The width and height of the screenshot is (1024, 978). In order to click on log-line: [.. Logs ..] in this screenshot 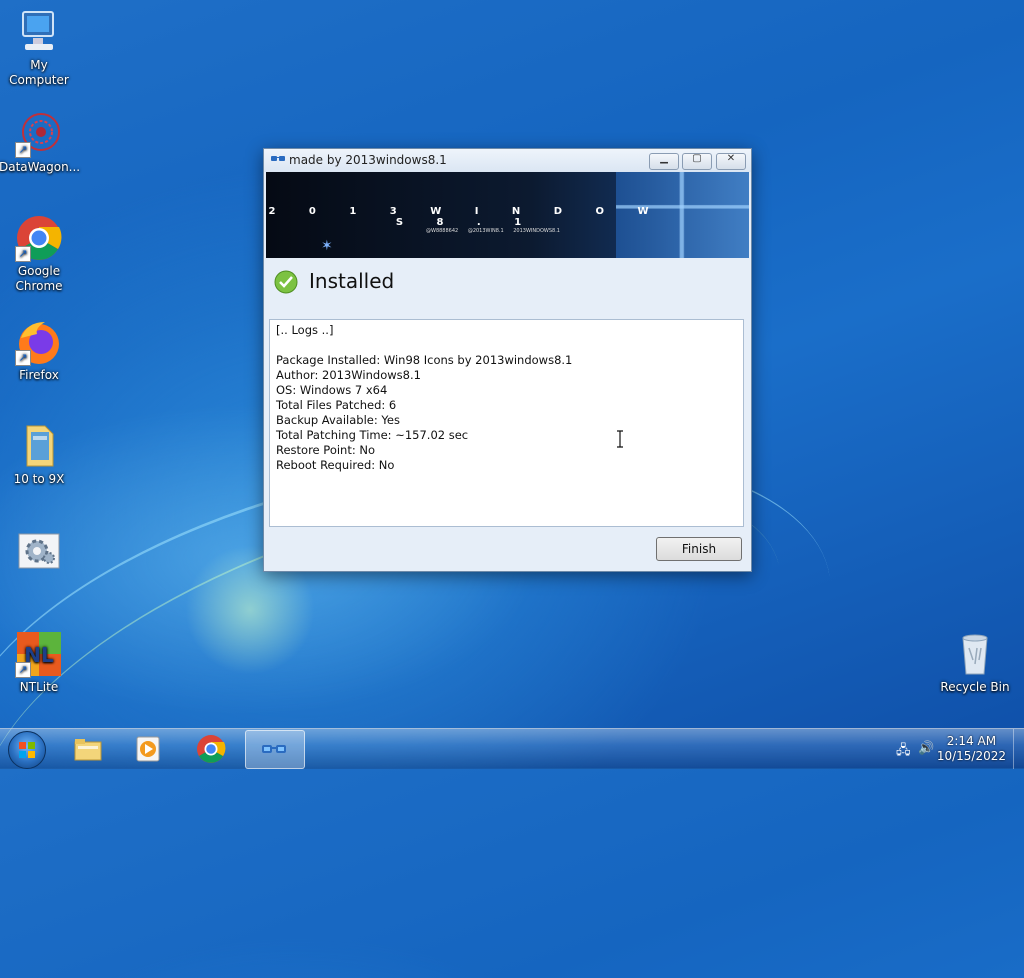, I will do `click(305, 330)`.